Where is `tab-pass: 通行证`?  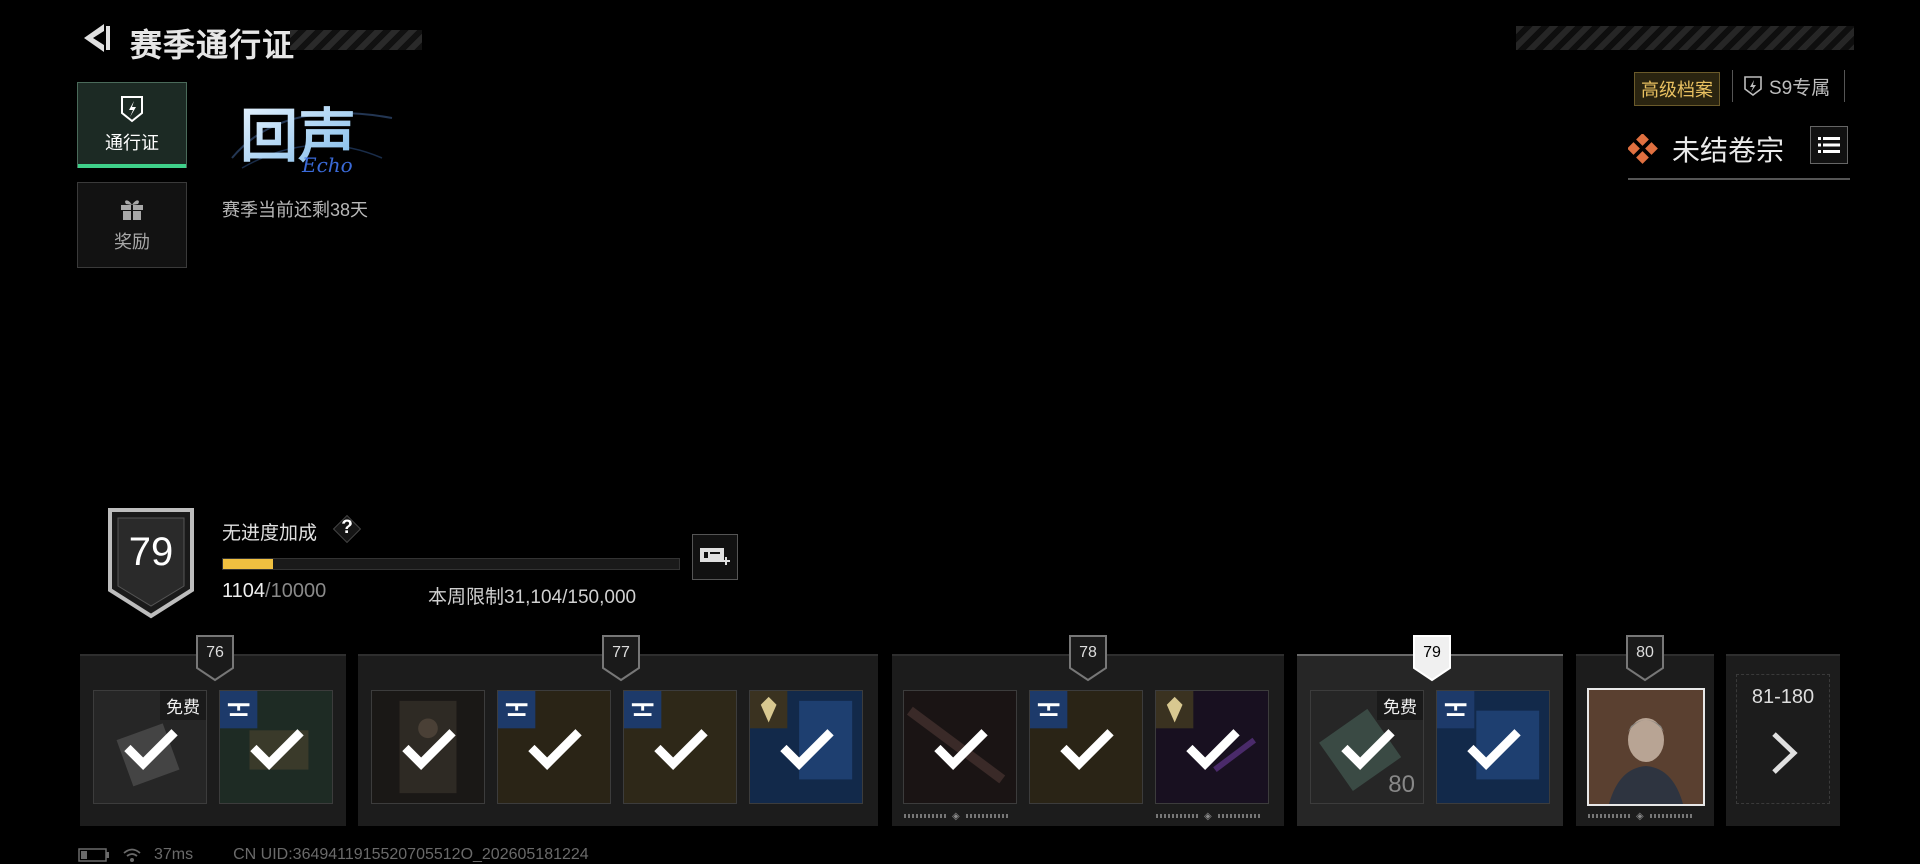 tab-pass: 通行证 is located at coordinates (132, 125).